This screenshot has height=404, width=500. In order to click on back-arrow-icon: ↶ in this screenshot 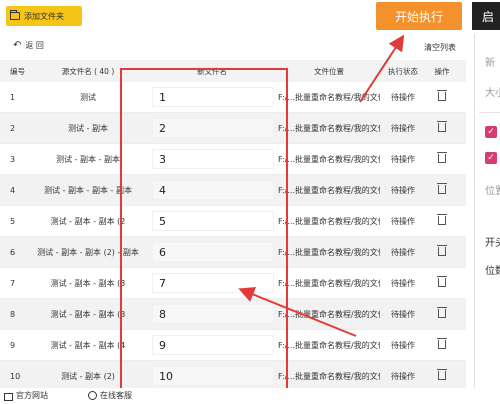, I will do `click(17, 45)`.